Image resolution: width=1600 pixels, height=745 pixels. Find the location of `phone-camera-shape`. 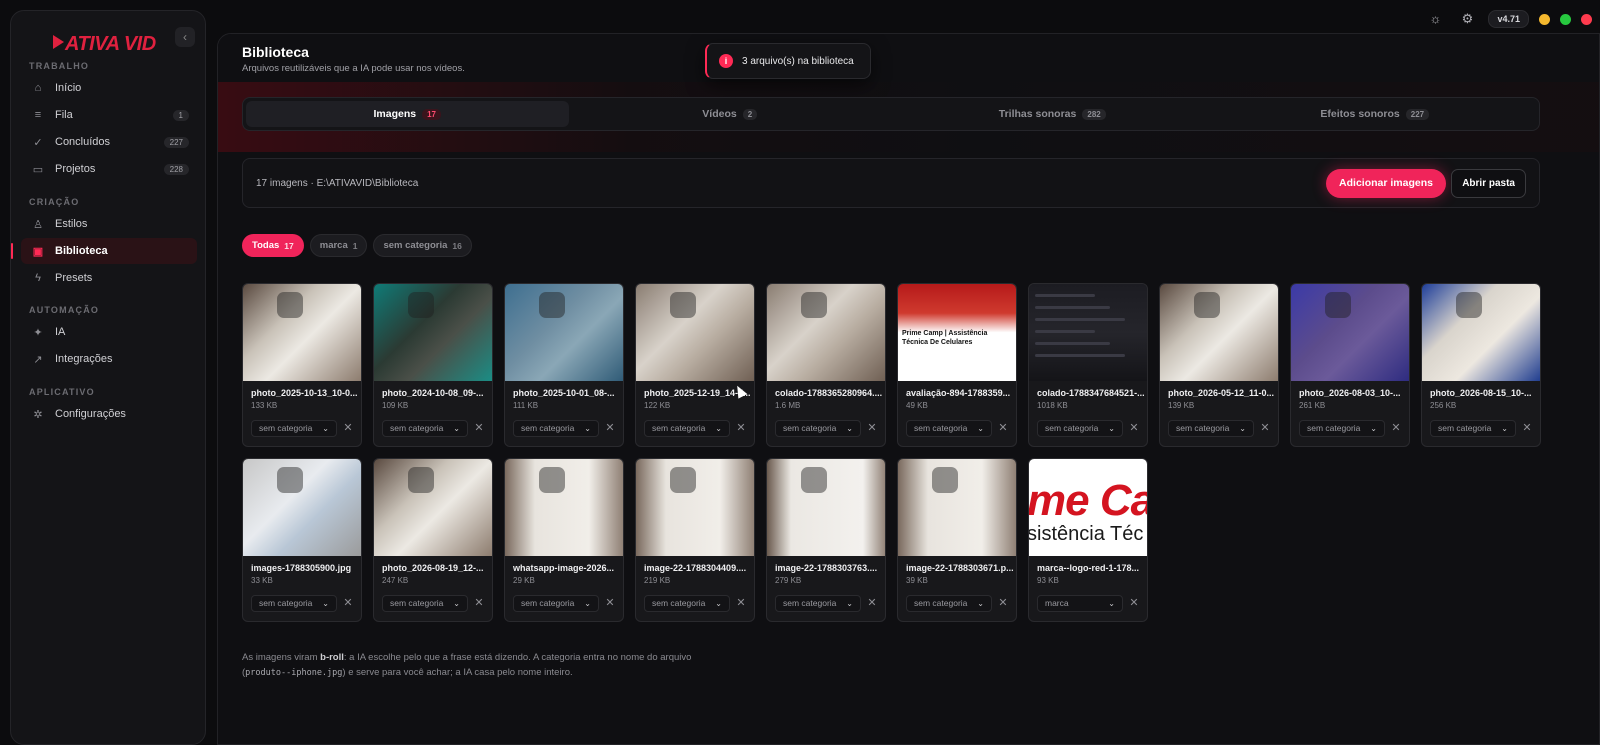

phone-camera-shape is located at coordinates (1207, 305).